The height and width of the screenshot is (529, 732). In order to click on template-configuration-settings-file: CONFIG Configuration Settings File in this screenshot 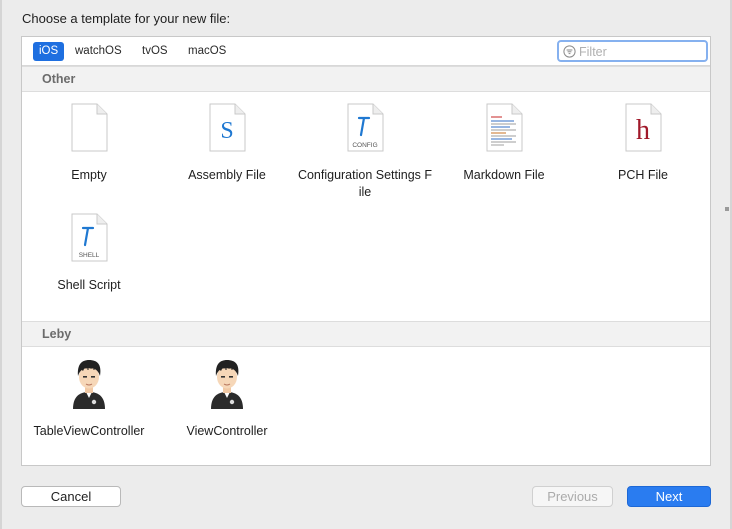, I will do `click(365, 152)`.